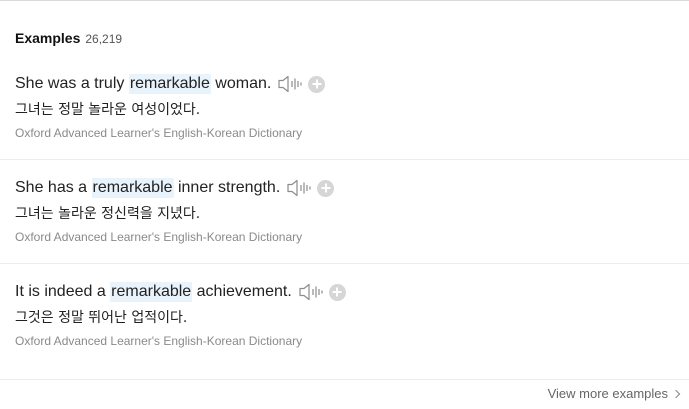  Describe the element at coordinates (227, 187) in the screenshot. I see `english-text: inner strength.` at that location.